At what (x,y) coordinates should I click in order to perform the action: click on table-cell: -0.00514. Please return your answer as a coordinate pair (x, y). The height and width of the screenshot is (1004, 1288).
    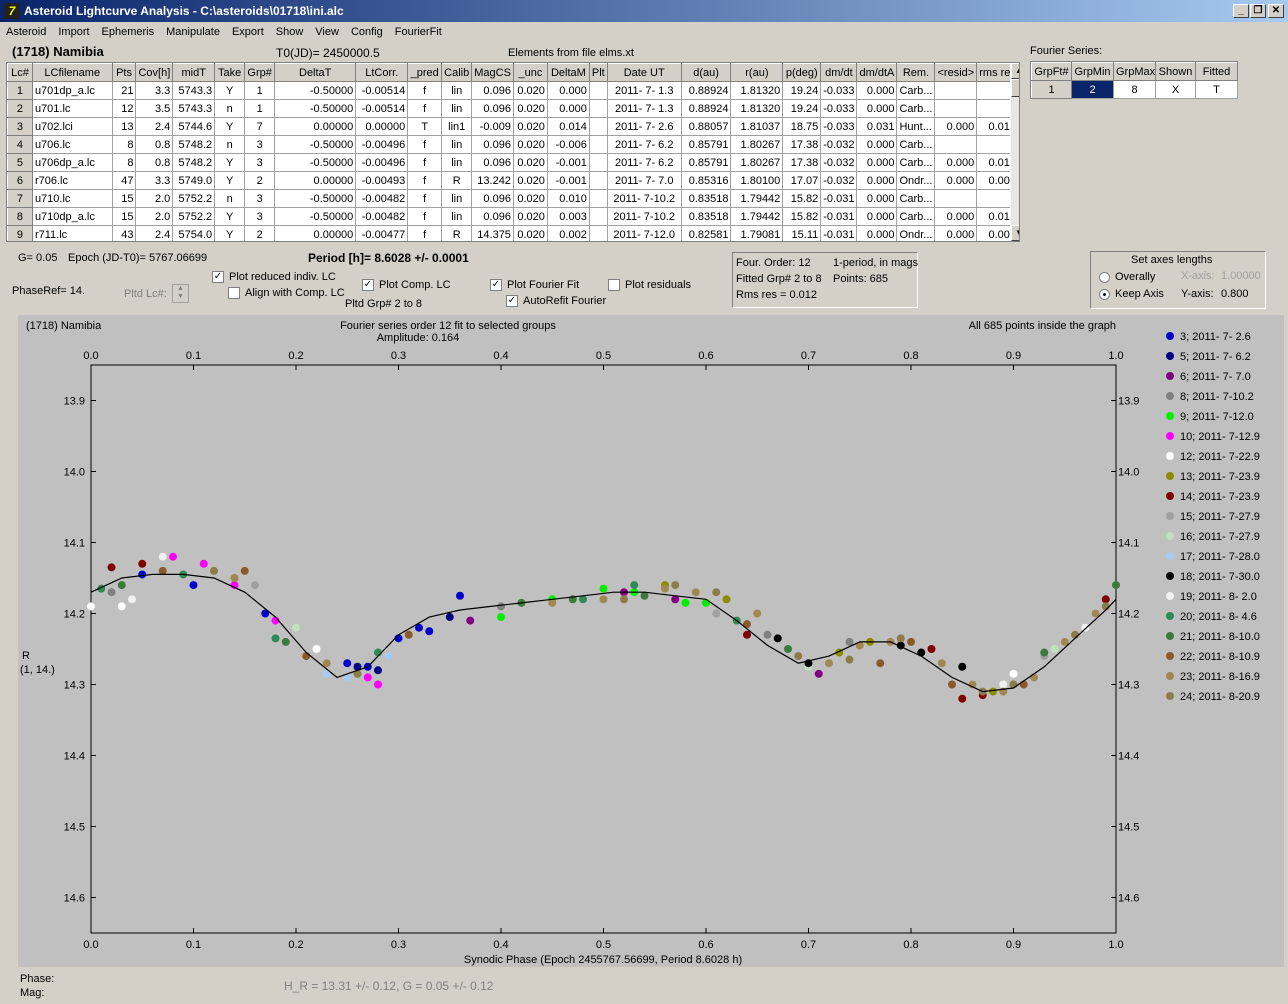
    Looking at the image, I should click on (382, 90).